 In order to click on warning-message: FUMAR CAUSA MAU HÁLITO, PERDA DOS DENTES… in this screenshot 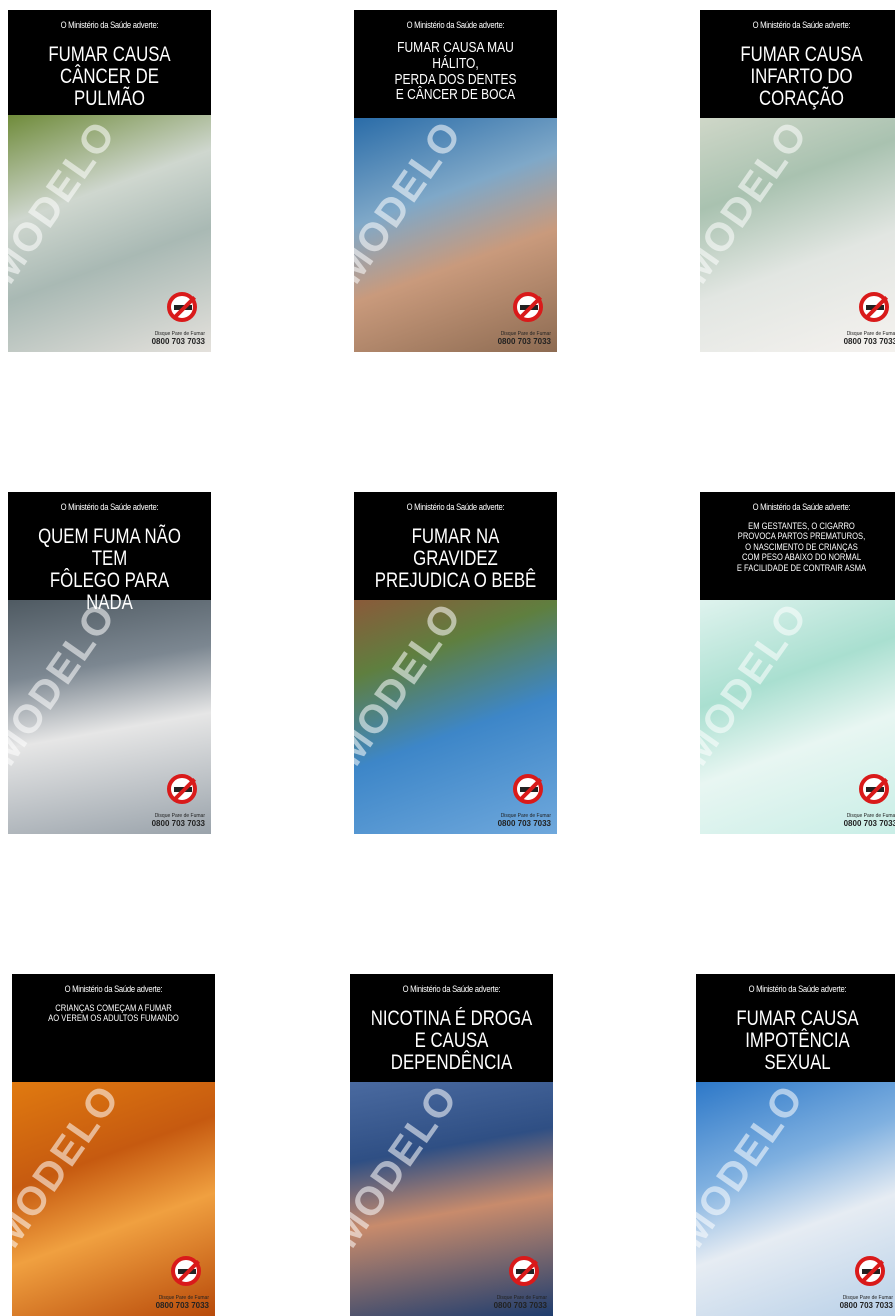, I will do `click(455, 71)`.